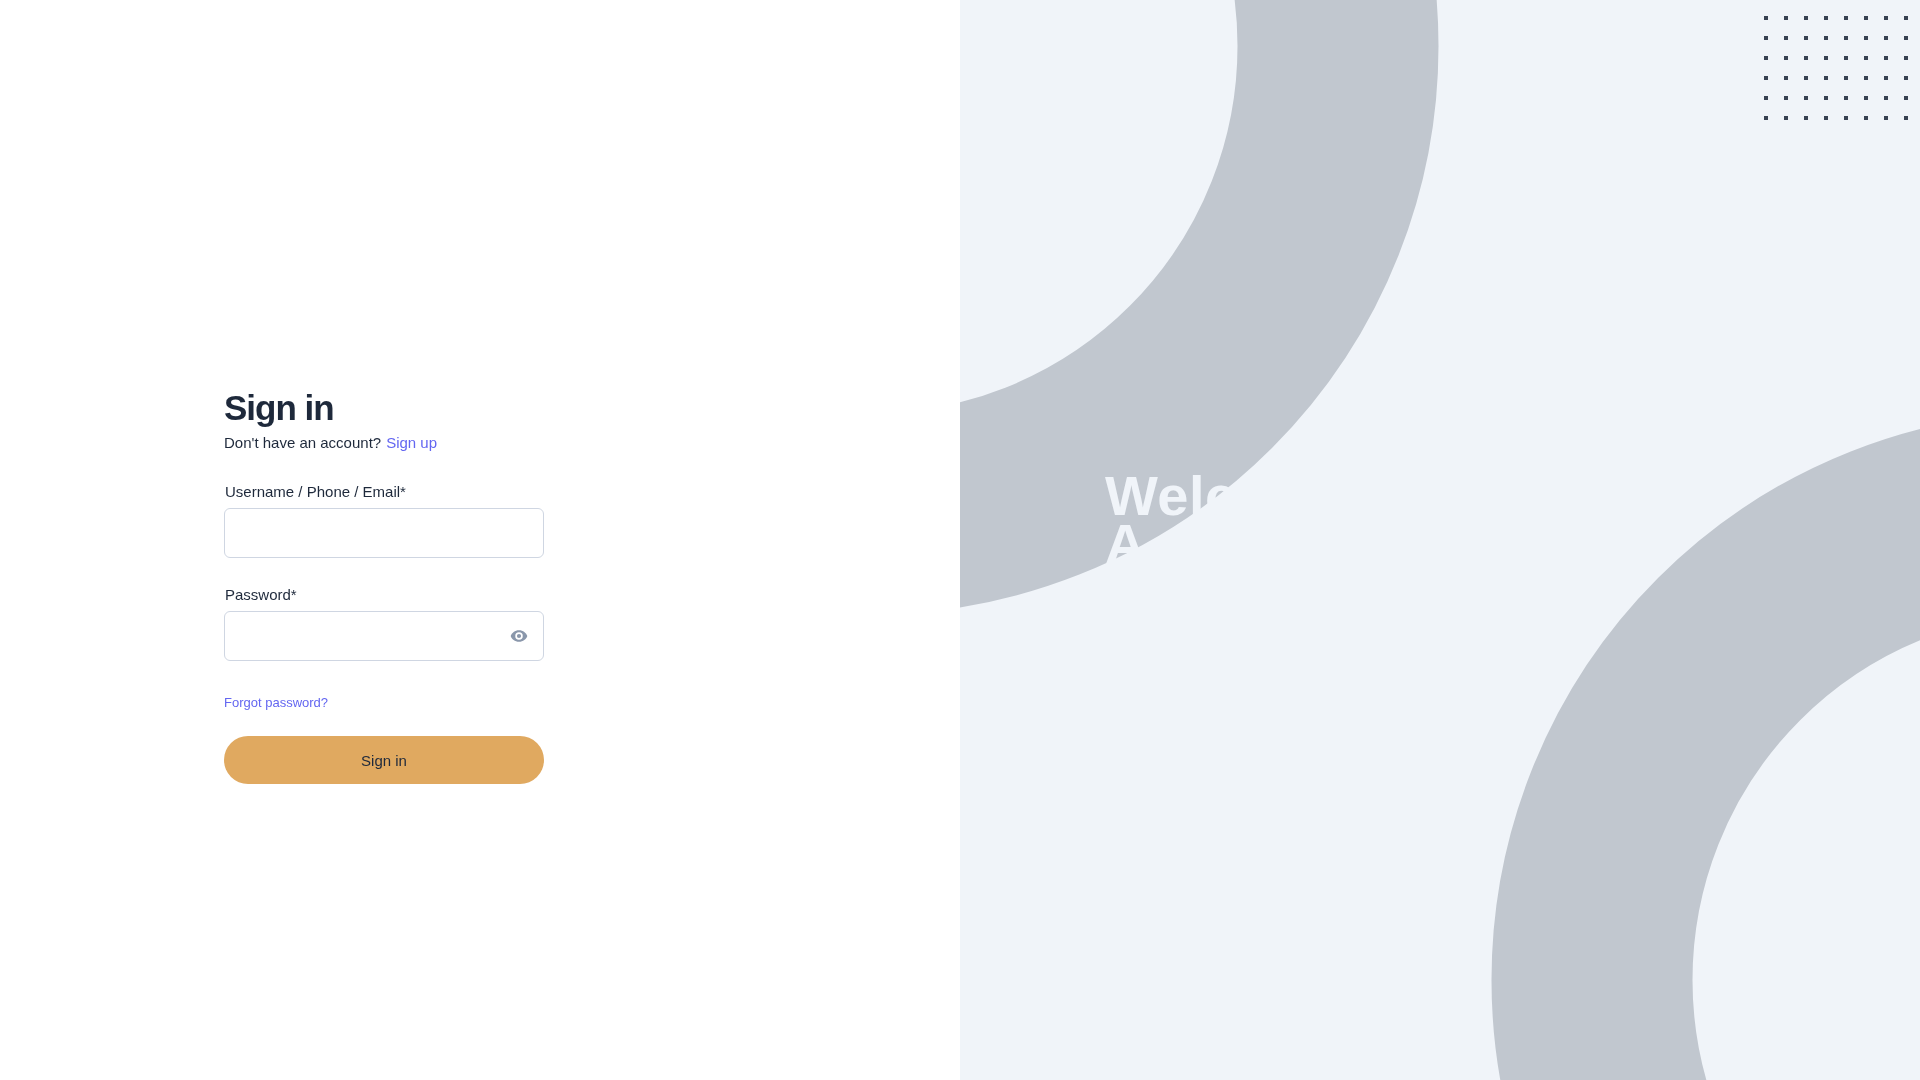 The image size is (1920, 1080). What do you see at coordinates (384, 760) in the screenshot?
I see `sign-in-button: Sign in` at bounding box center [384, 760].